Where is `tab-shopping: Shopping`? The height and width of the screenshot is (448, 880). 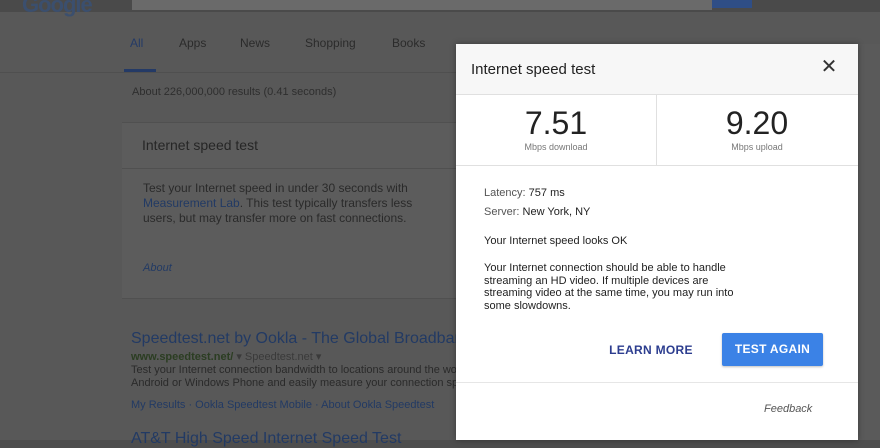
tab-shopping: Shopping is located at coordinates (330, 43).